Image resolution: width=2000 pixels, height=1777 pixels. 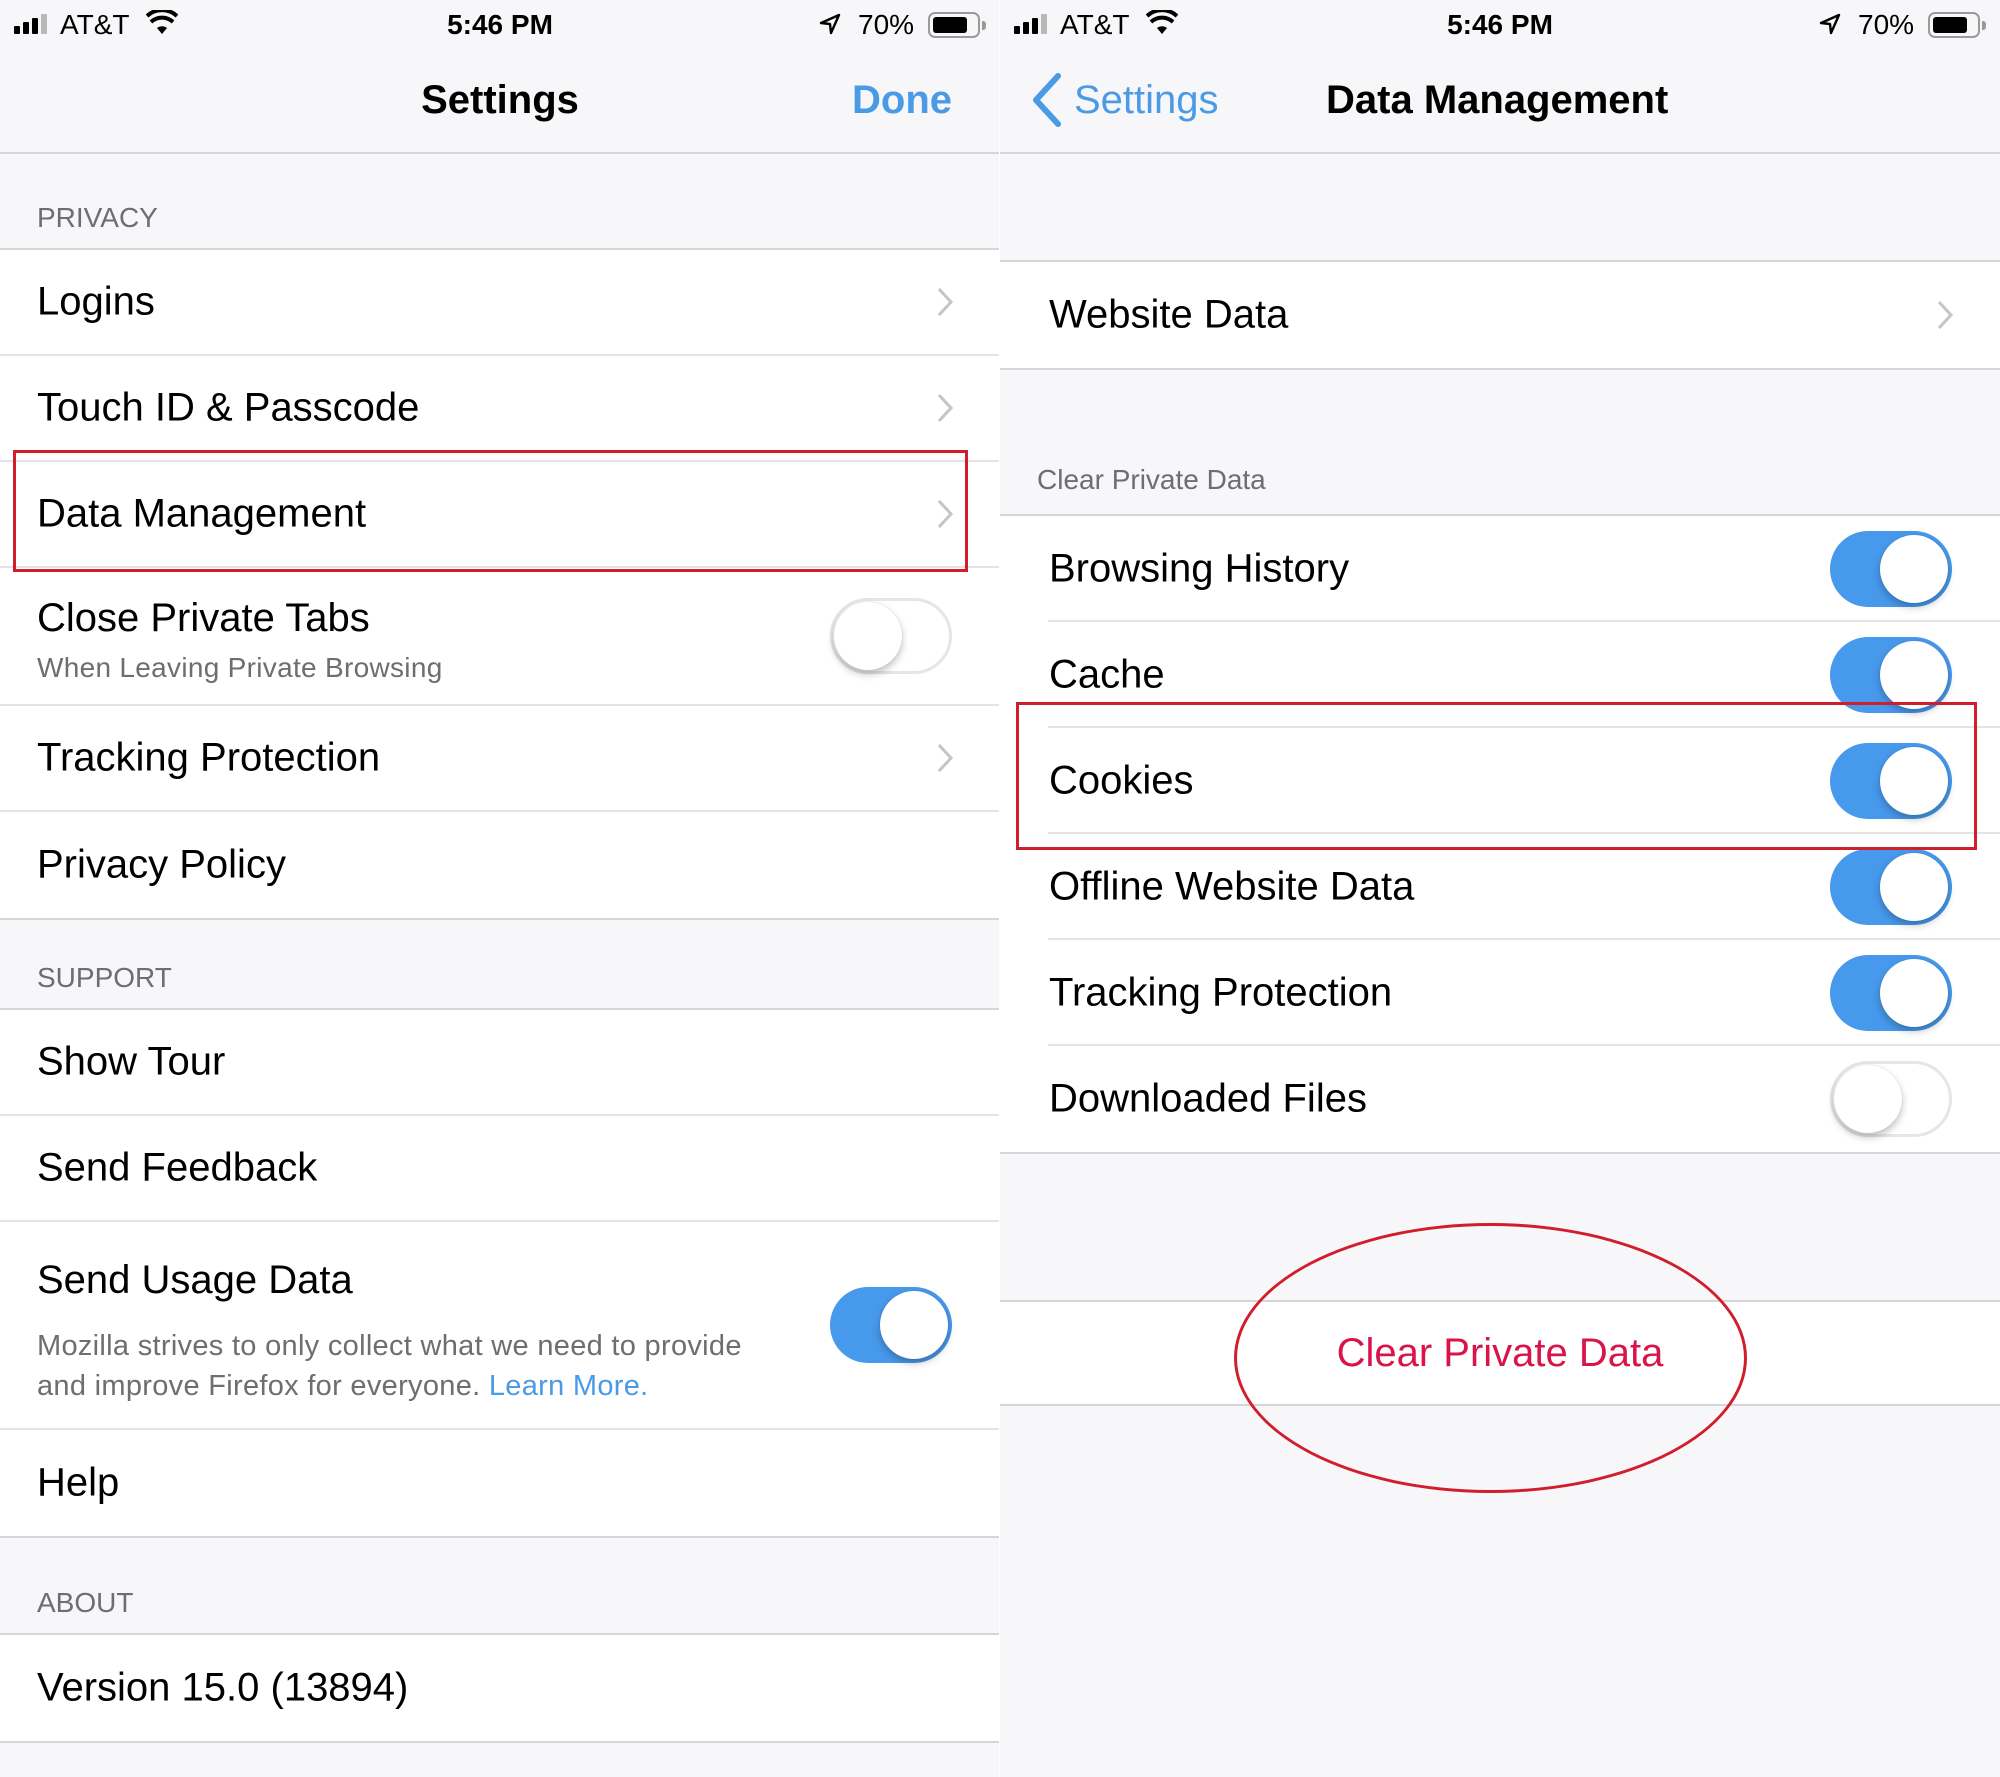 What do you see at coordinates (97, 217) in the screenshot?
I see `section-header-privacy: PRIVACY` at bounding box center [97, 217].